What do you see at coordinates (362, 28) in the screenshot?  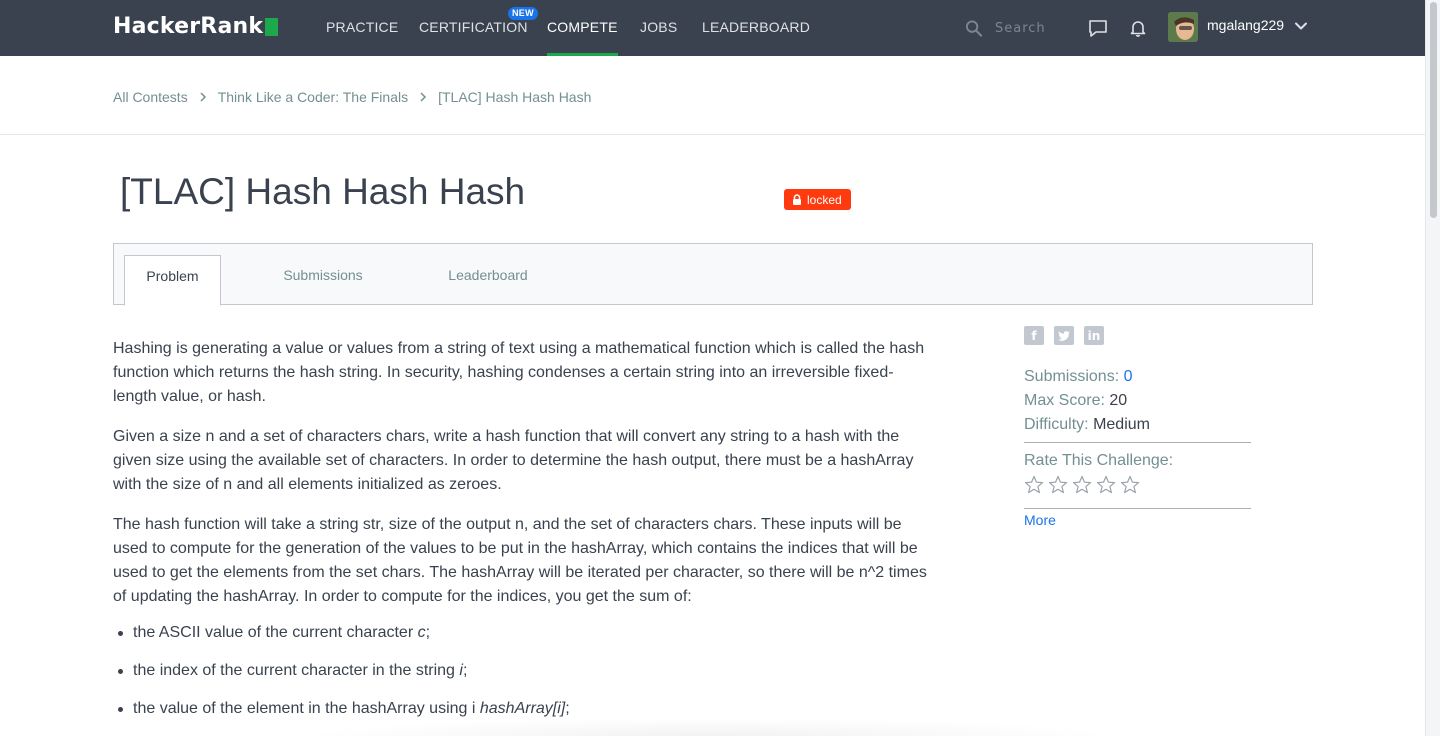 I see `nav-practice: PRACTICE` at bounding box center [362, 28].